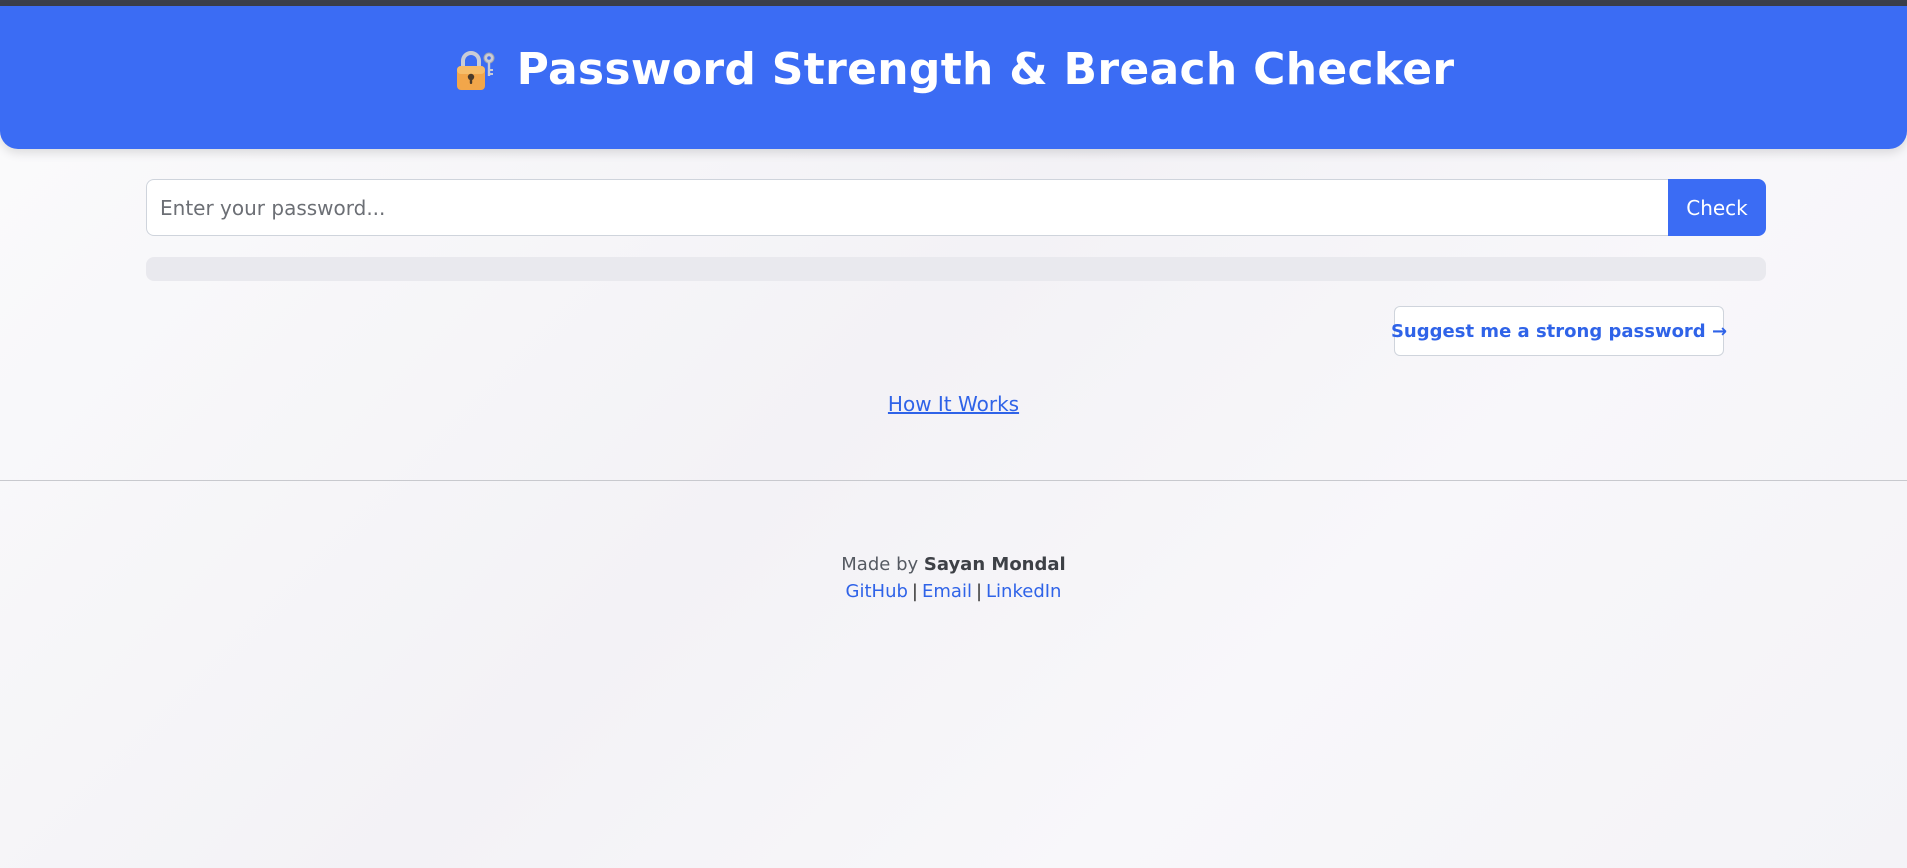  I want to click on strength-meter, so click(956, 269).